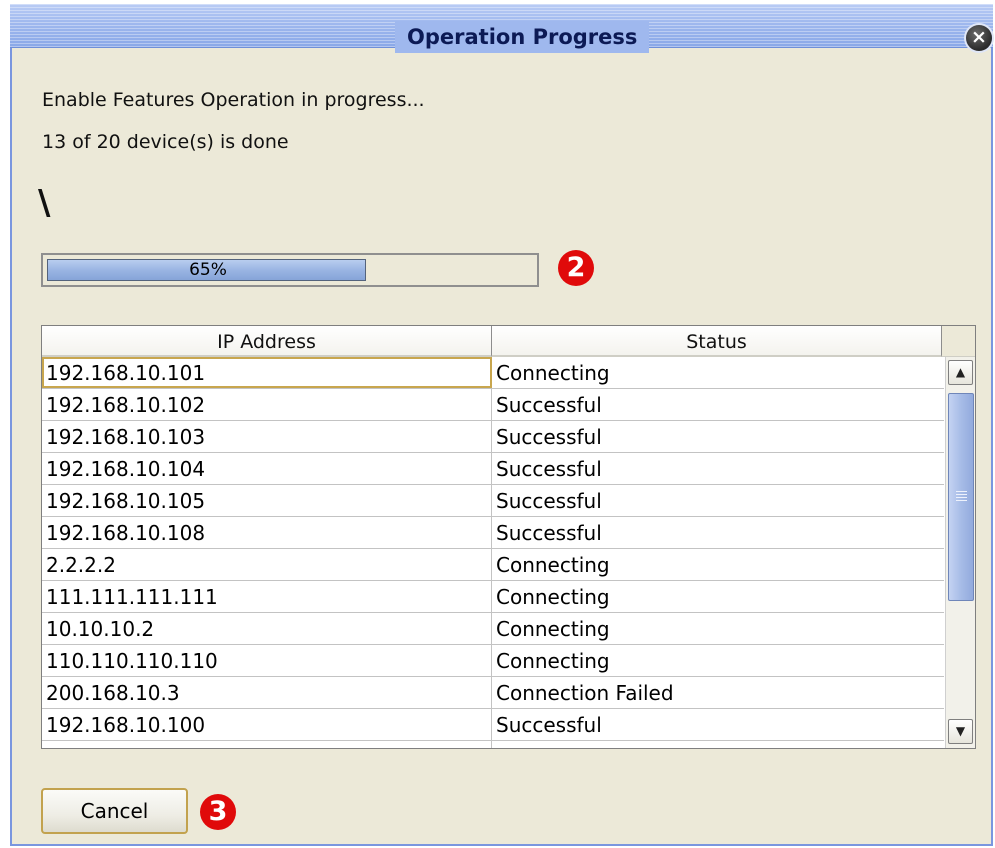 This screenshot has height=848, width=995. I want to click on progress-bar: 65%, so click(290, 270).